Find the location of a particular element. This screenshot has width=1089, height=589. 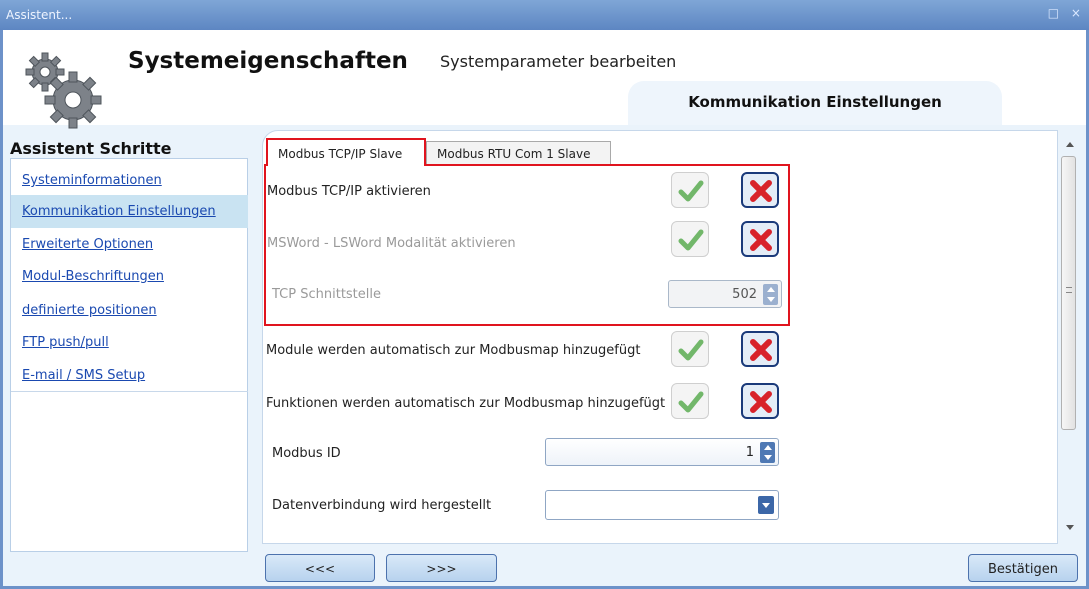

page-title: Systemeigenschaften is located at coordinates (268, 61).